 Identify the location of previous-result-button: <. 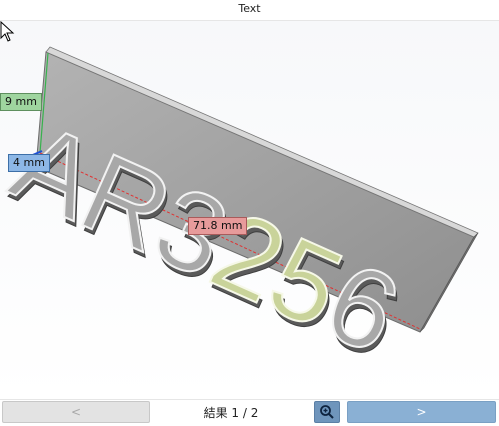
(76, 412).